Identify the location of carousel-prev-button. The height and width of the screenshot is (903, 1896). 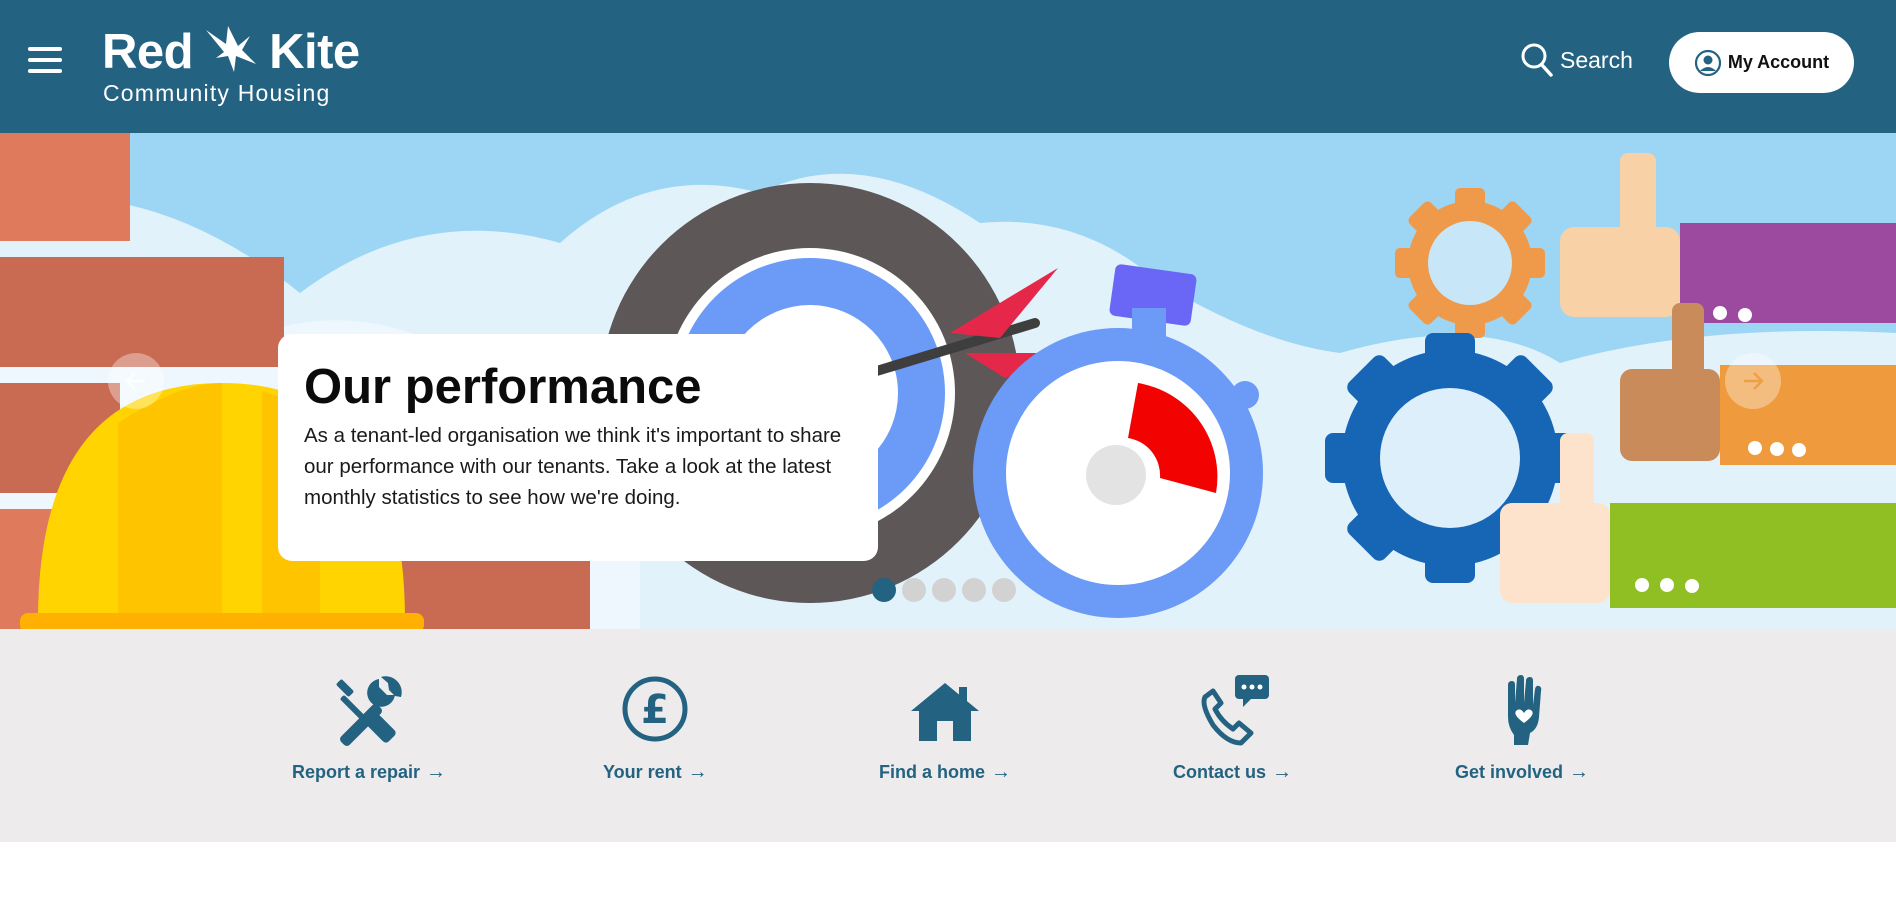
(136, 381).